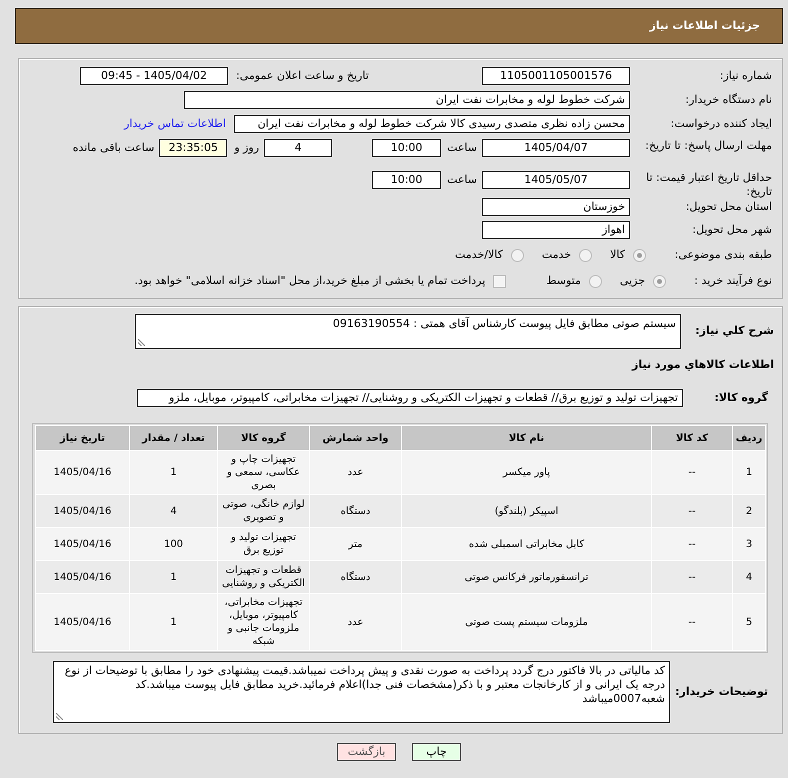 Image resolution: width=788 pixels, height=778 pixels. I want to click on option-label: متوسط, so click(563, 281).